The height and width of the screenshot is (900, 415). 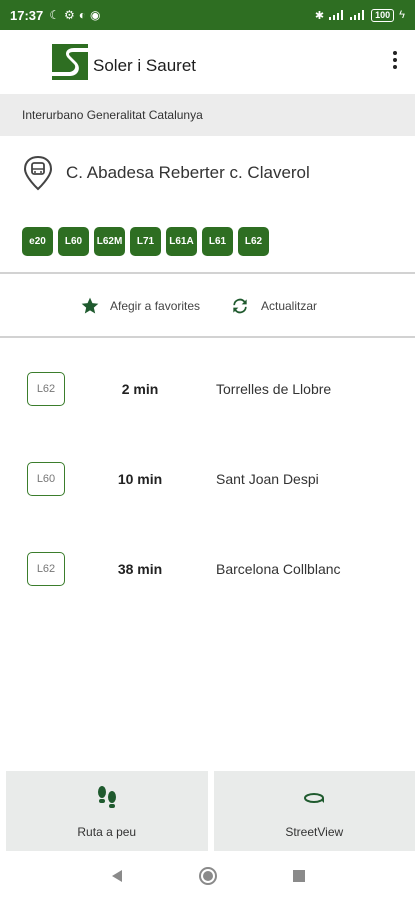 I want to click on add-favorite-button: Afegir a favorites, so click(x=140, y=306).